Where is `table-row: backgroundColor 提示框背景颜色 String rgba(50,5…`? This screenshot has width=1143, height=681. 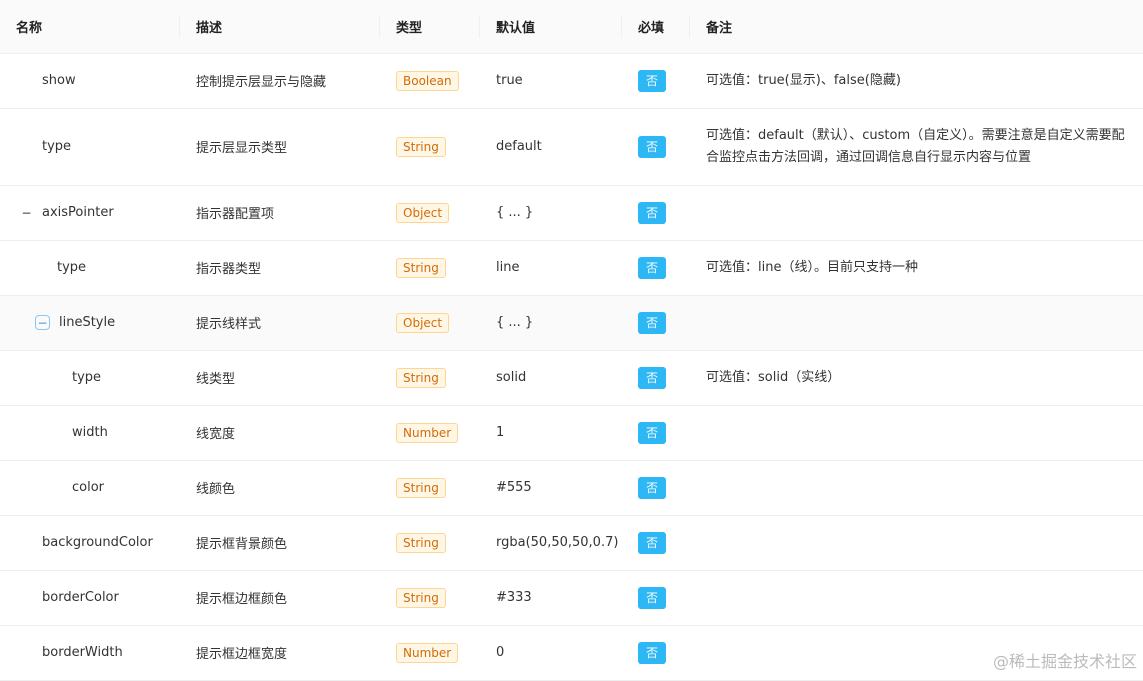
table-row: backgroundColor 提示框背景颜色 String rgba(50,5… is located at coordinates (571, 543).